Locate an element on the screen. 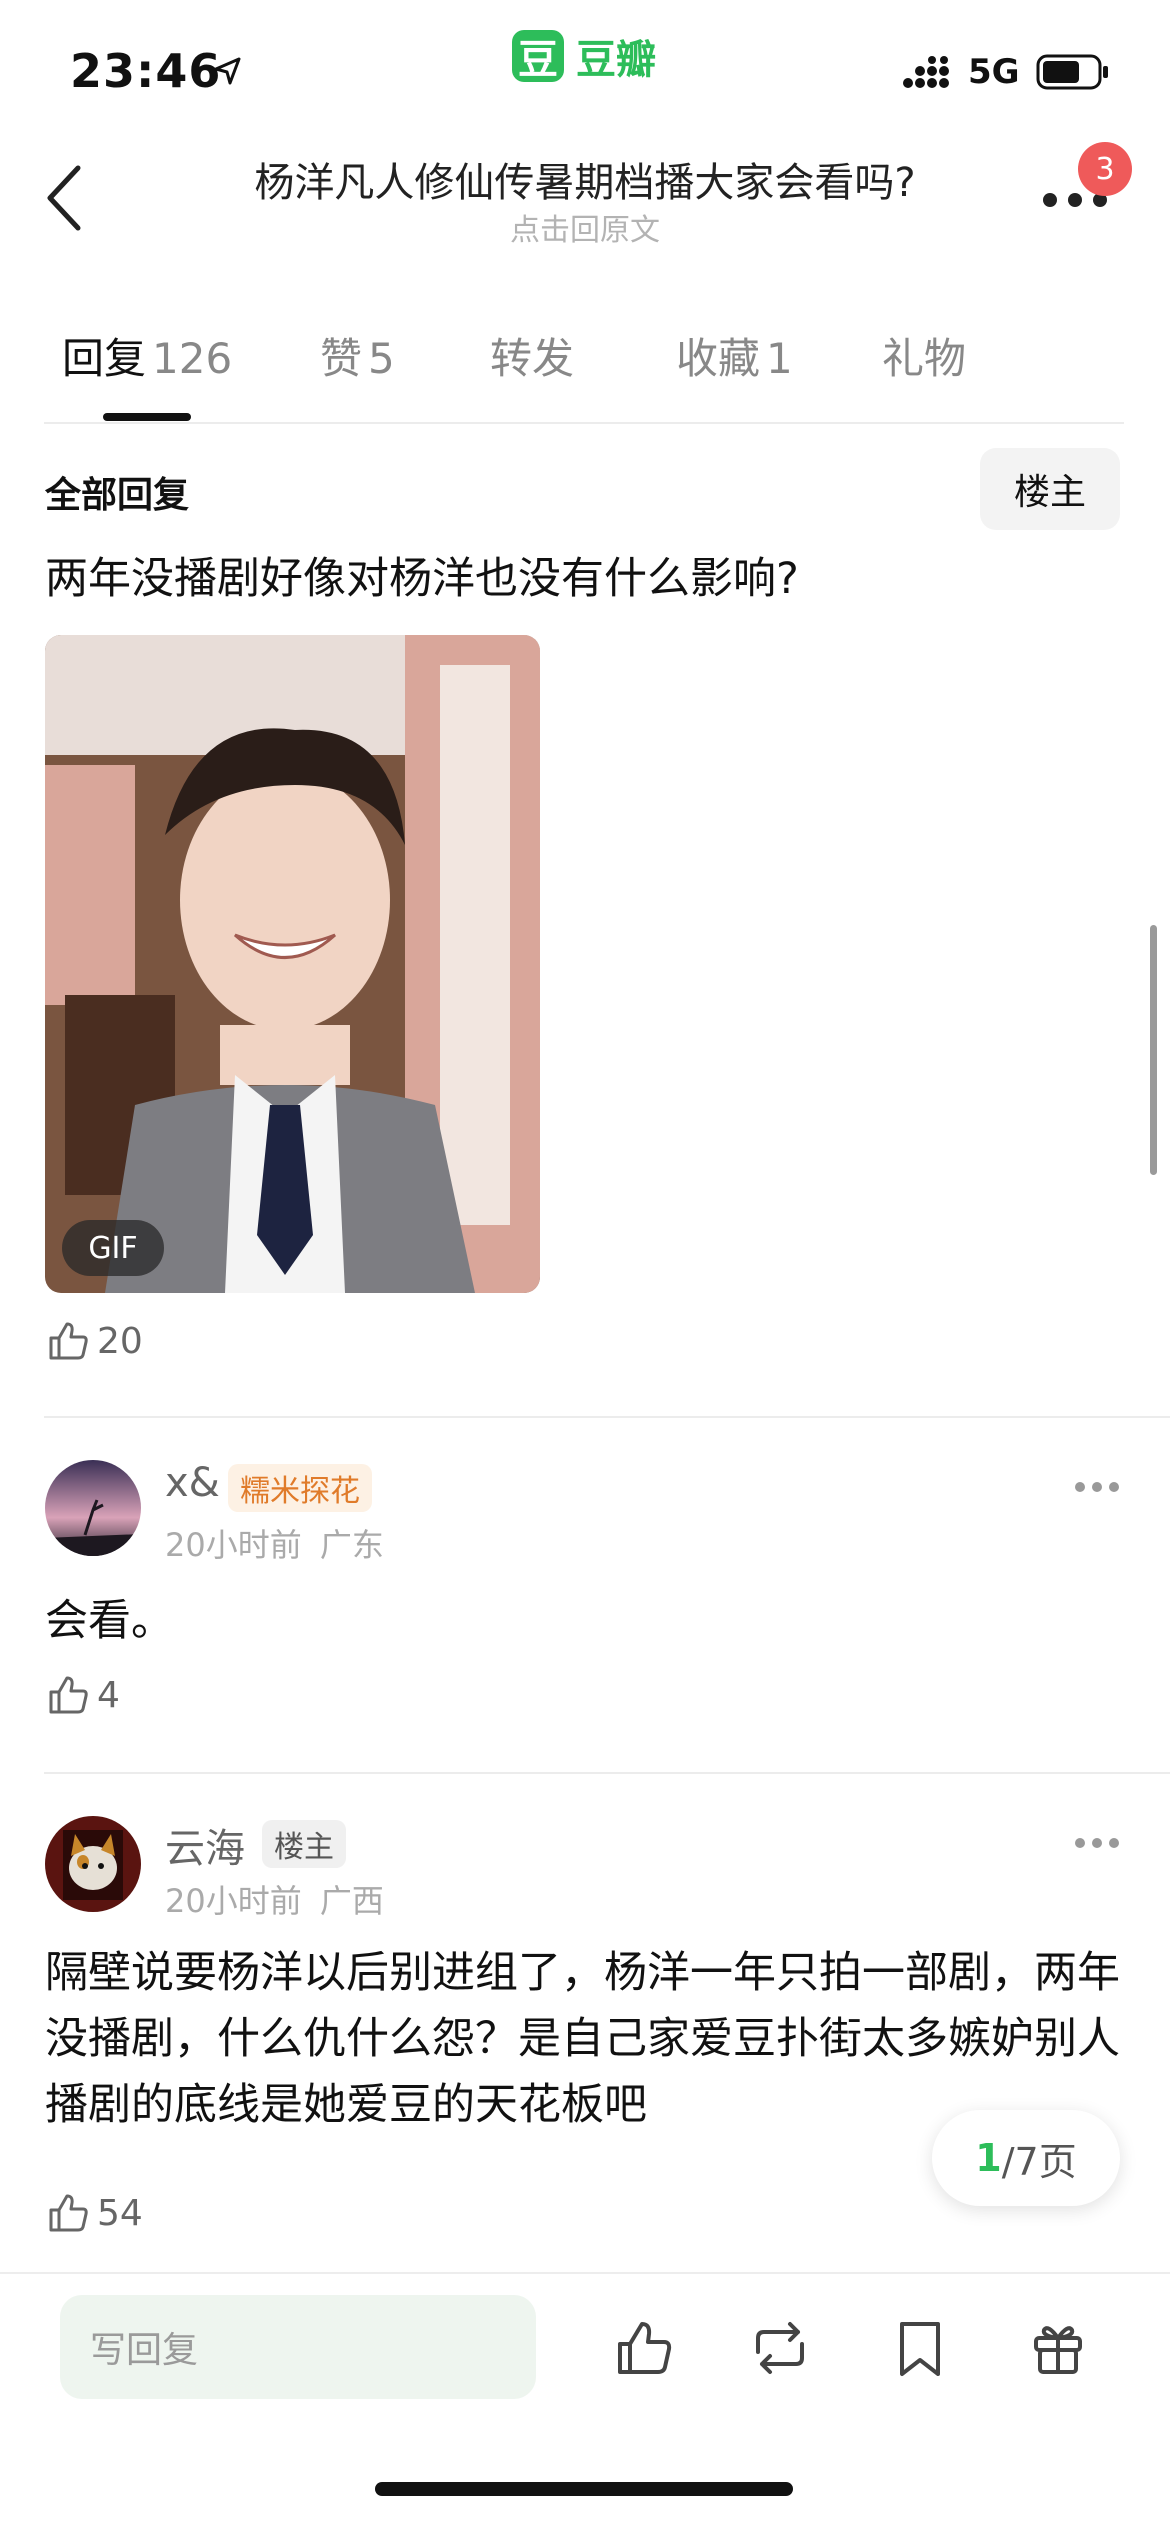  user-tag: 糯米探花 is located at coordinates (300, 1488).